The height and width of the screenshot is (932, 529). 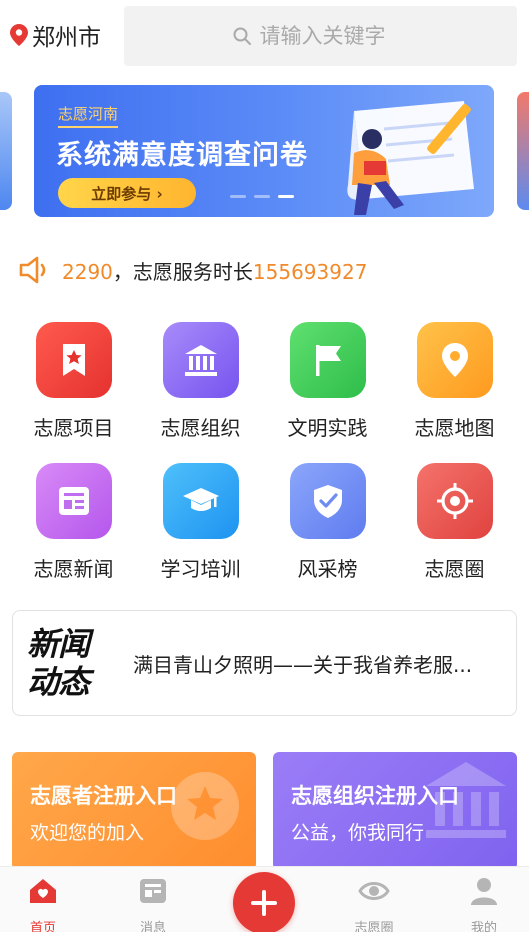 I want to click on tab-label: 我的, so click(x=483, y=926).